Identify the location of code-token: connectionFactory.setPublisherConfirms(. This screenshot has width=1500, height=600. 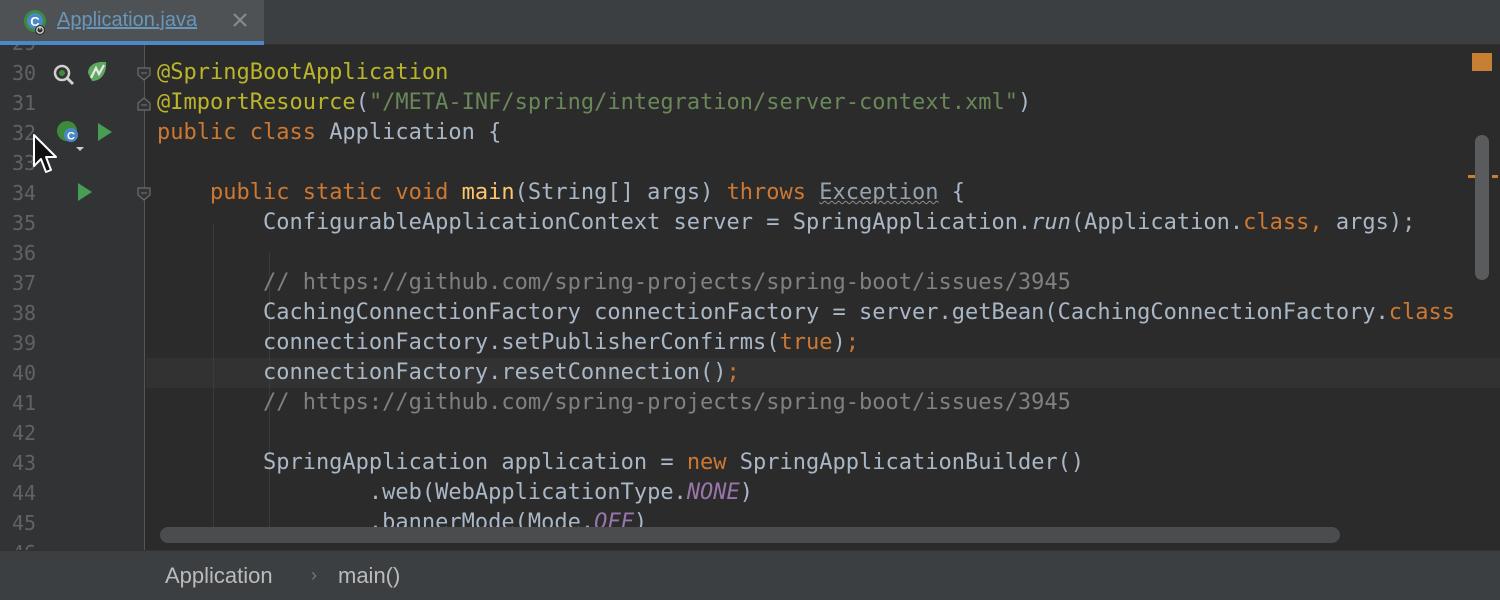
(468, 342).